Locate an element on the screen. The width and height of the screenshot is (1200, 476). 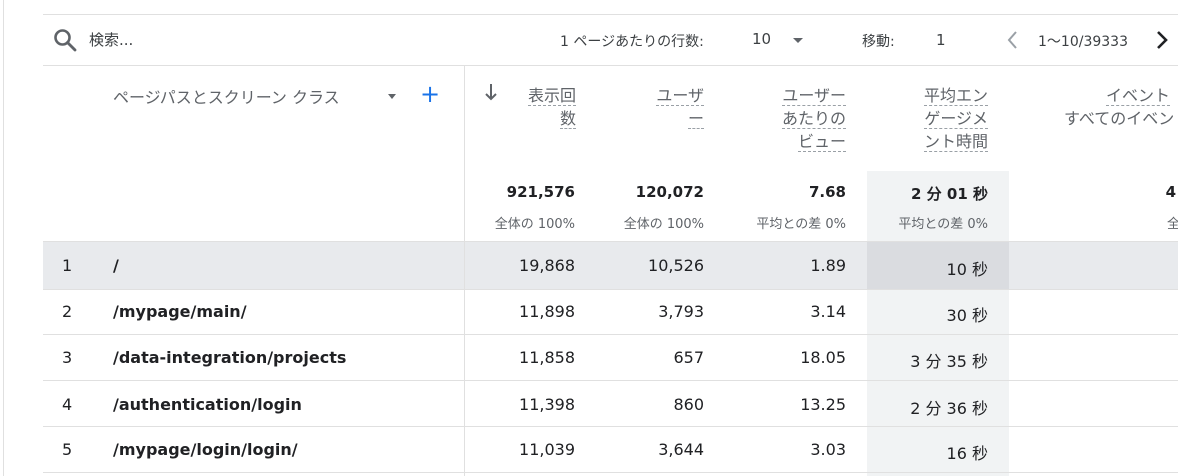
row-users: 10,526 is located at coordinates (676, 265).